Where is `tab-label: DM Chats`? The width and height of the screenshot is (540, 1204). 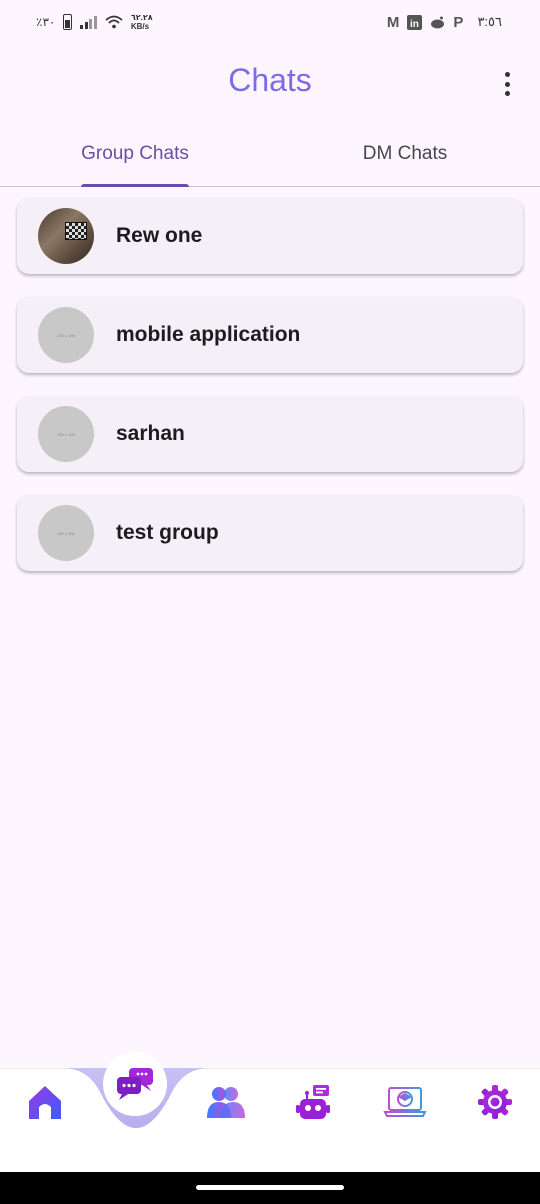
tab-label: DM Chats is located at coordinates (405, 153).